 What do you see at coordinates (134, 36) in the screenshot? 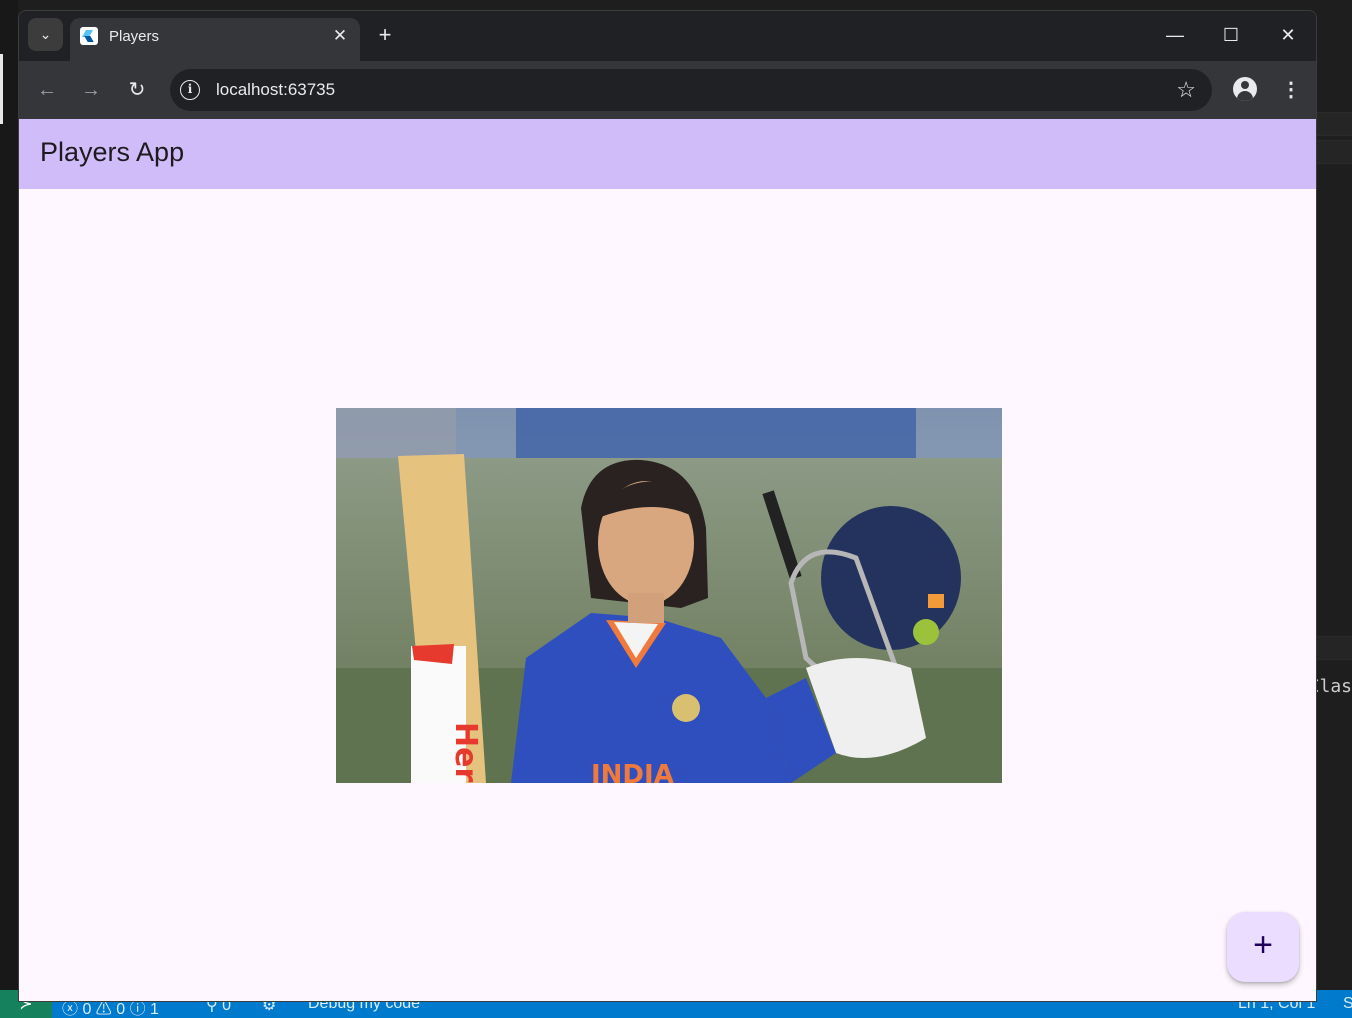
I see `tab-title: Players` at bounding box center [134, 36].